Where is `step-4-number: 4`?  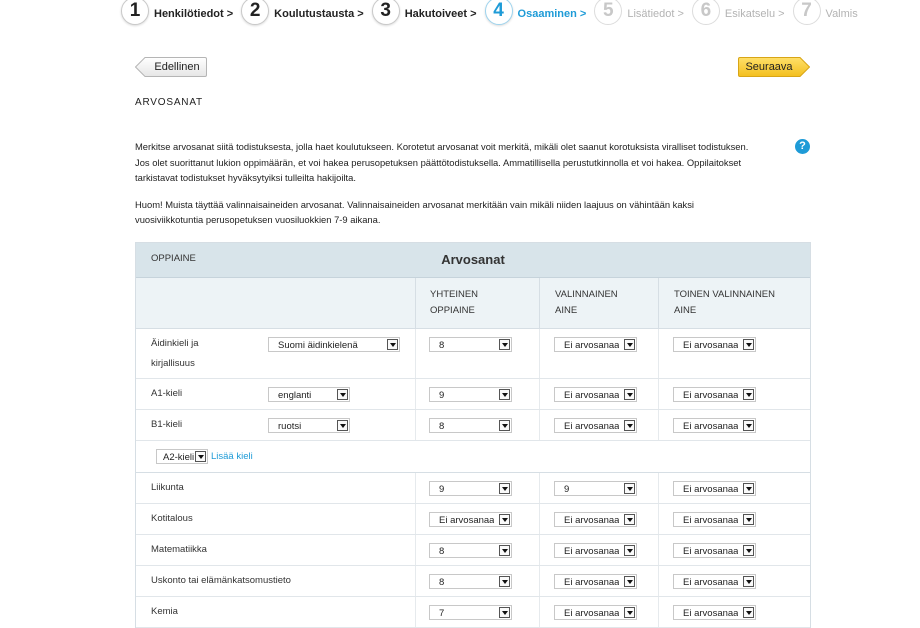
step-4-number: 4 is located at coordinates (498, 12).